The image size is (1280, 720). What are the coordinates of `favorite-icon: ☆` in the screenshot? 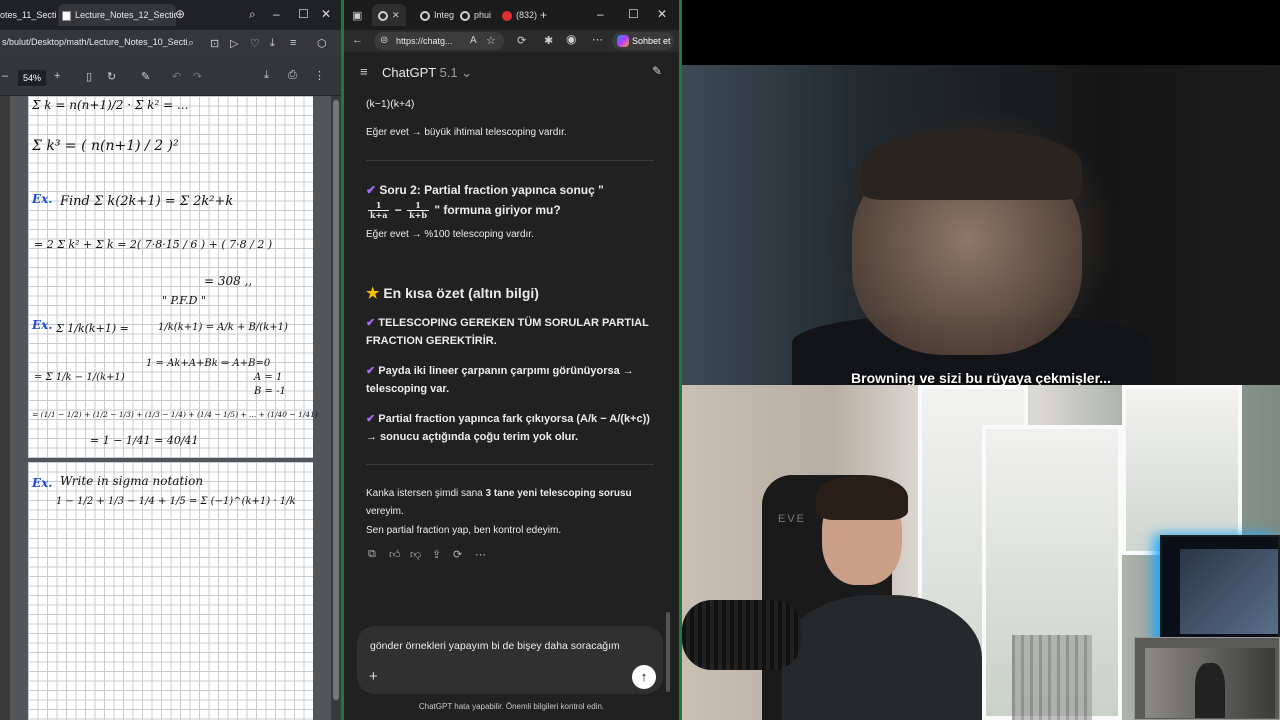 It's located at (491, 40).